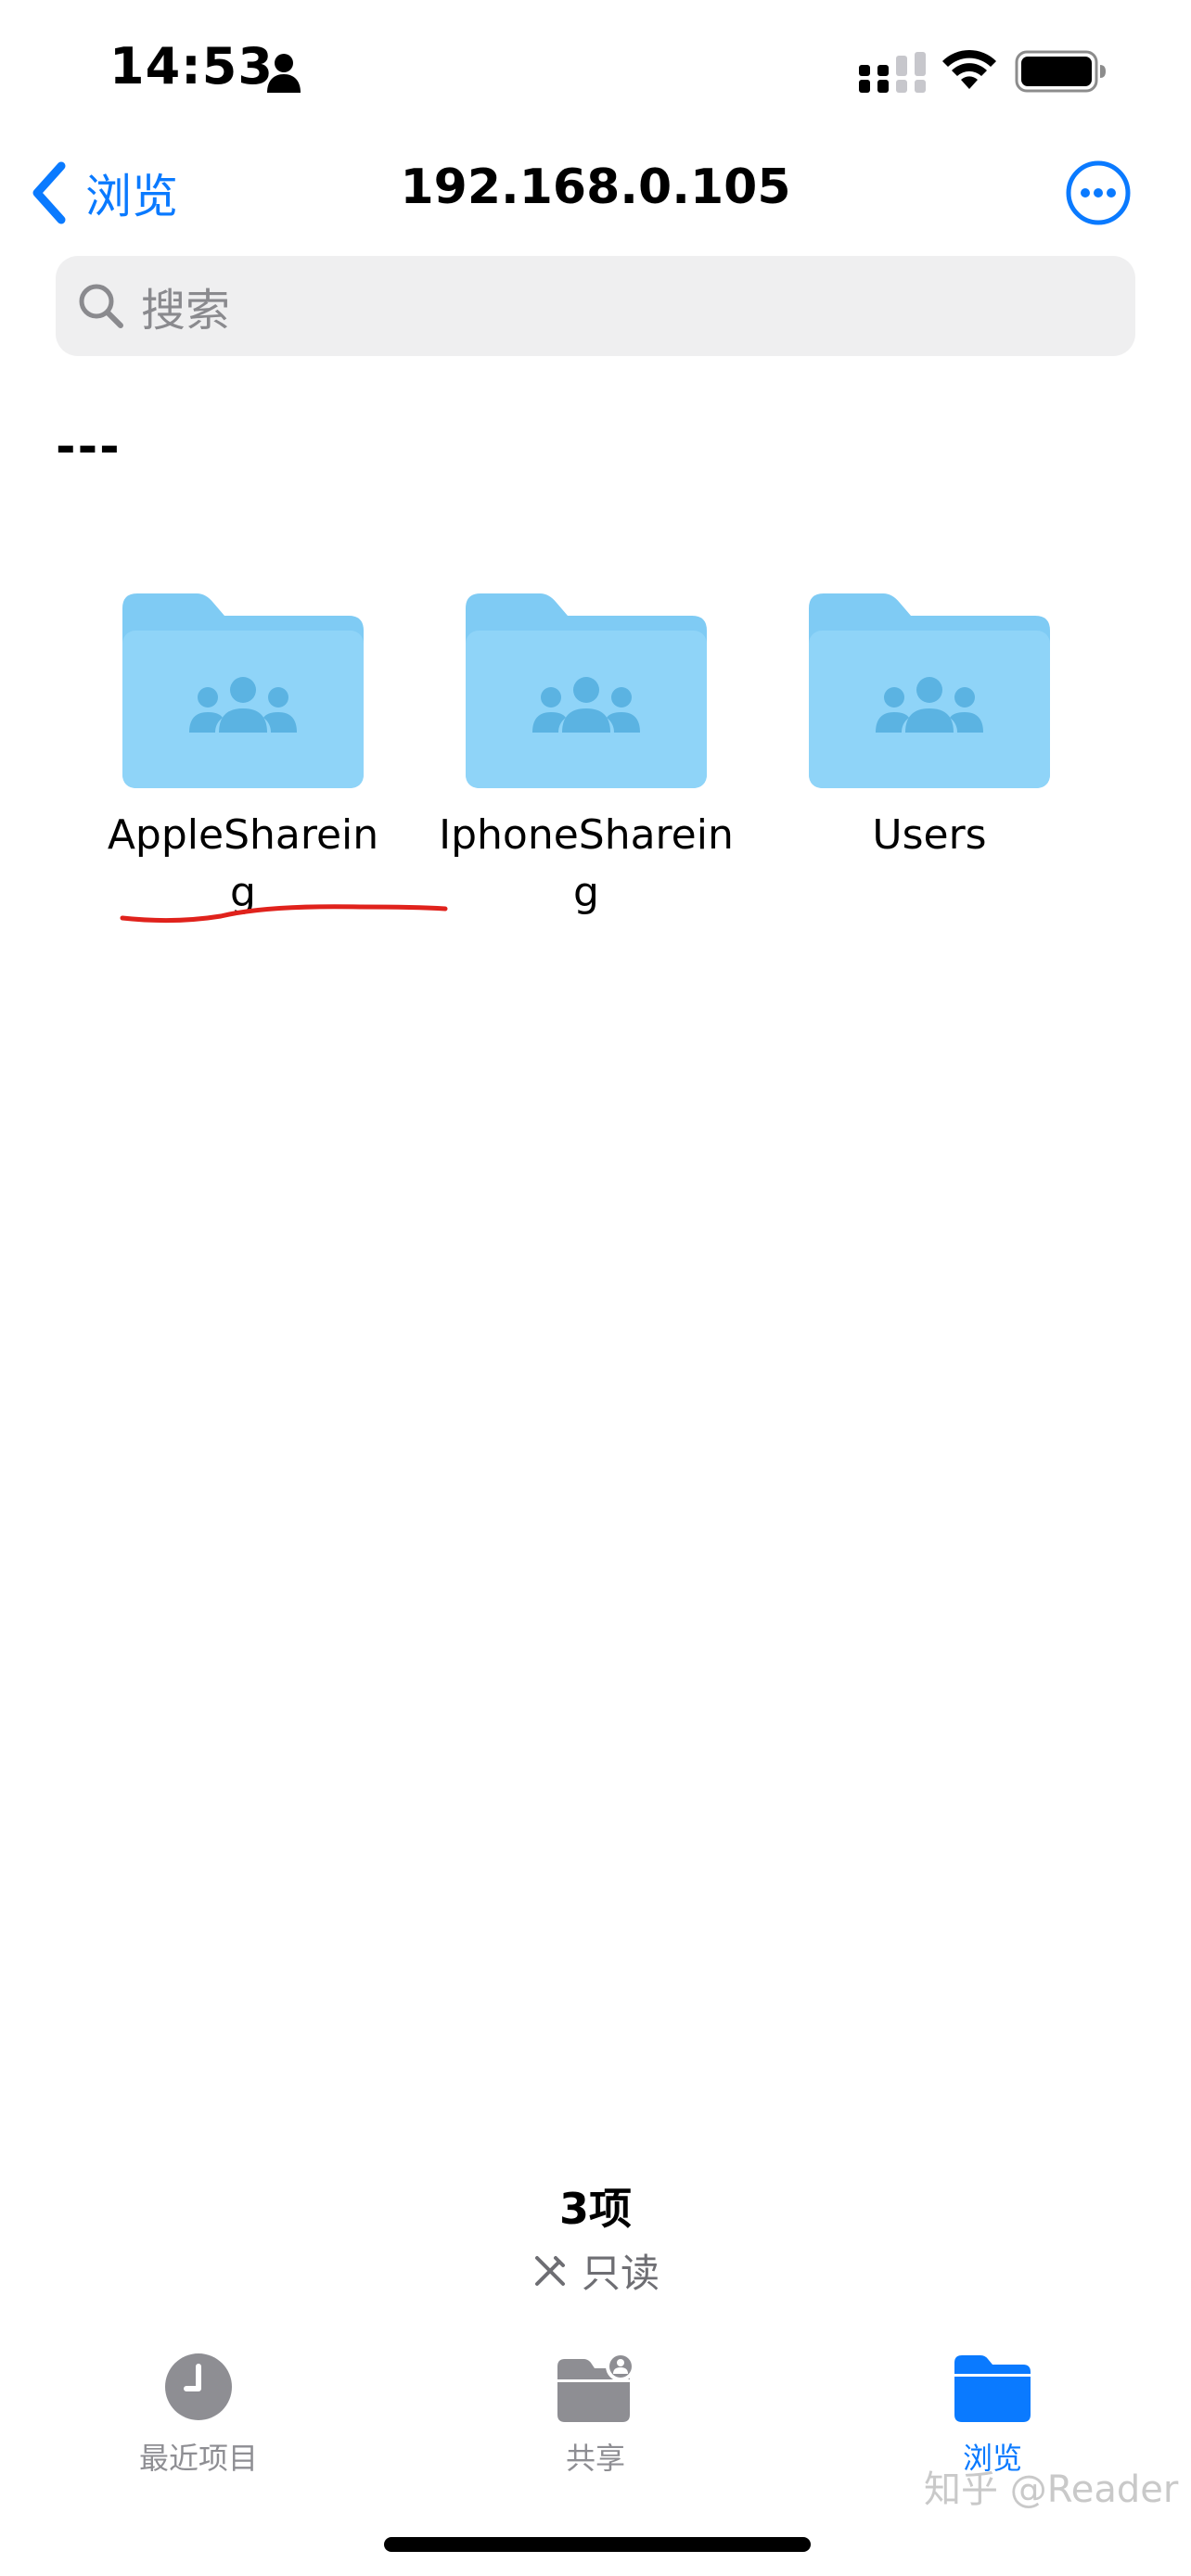 The width and height of the screenshot is (1191, 2576). Describe the element at coordinates (191, 66) in the screenshot. I see `status-time: 14:53` at that location.